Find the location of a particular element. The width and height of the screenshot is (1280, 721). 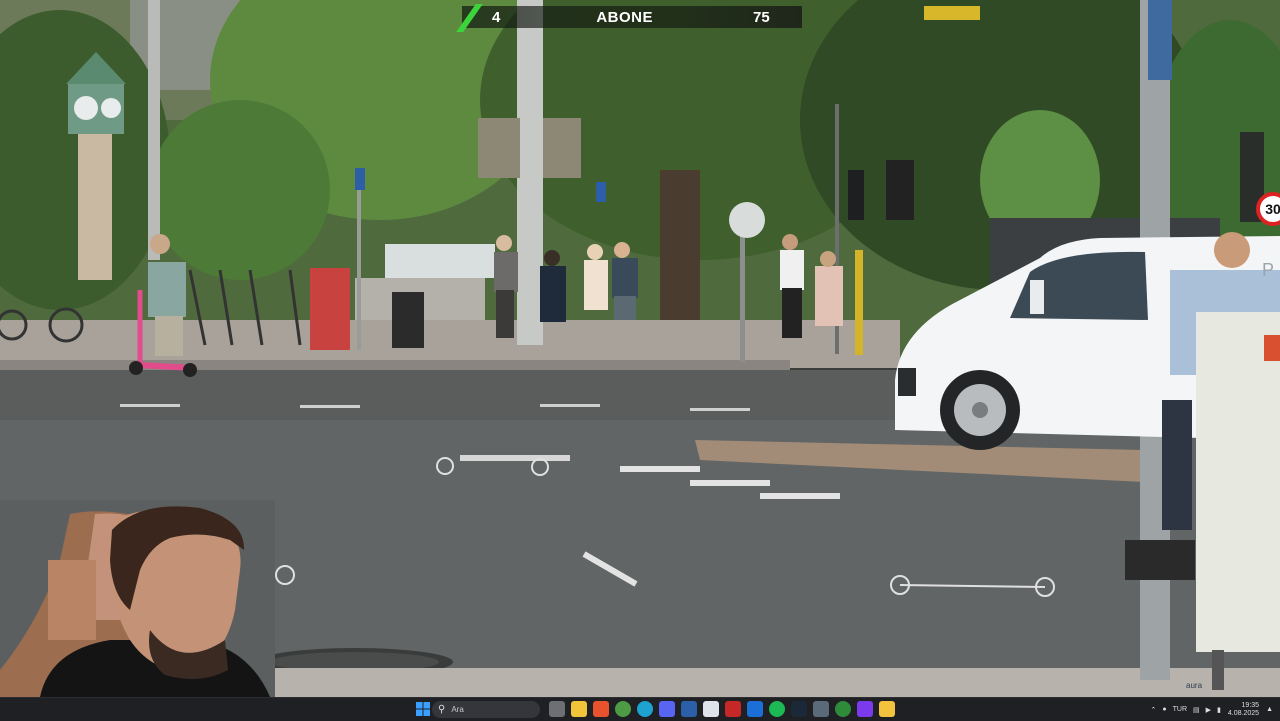

microphone-icon: ● is located at coordinates (1164, 709).